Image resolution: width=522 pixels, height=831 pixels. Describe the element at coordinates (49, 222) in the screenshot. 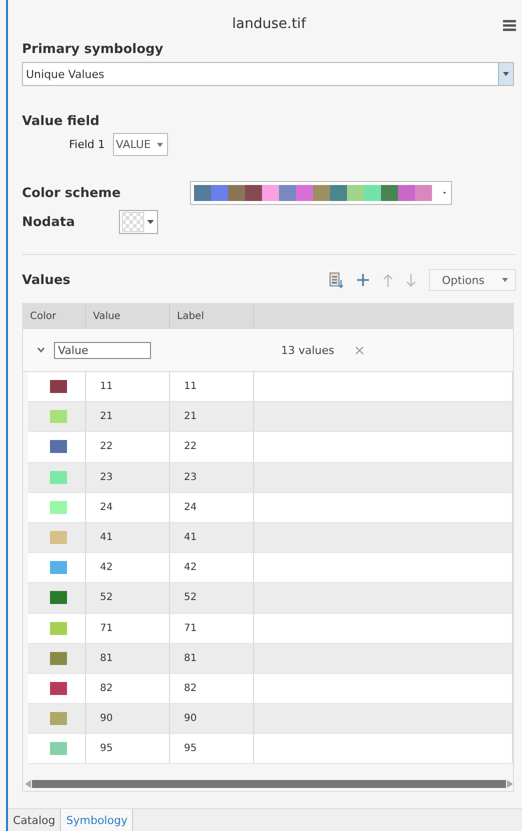

I see `section-heading: Nodata` at that location.